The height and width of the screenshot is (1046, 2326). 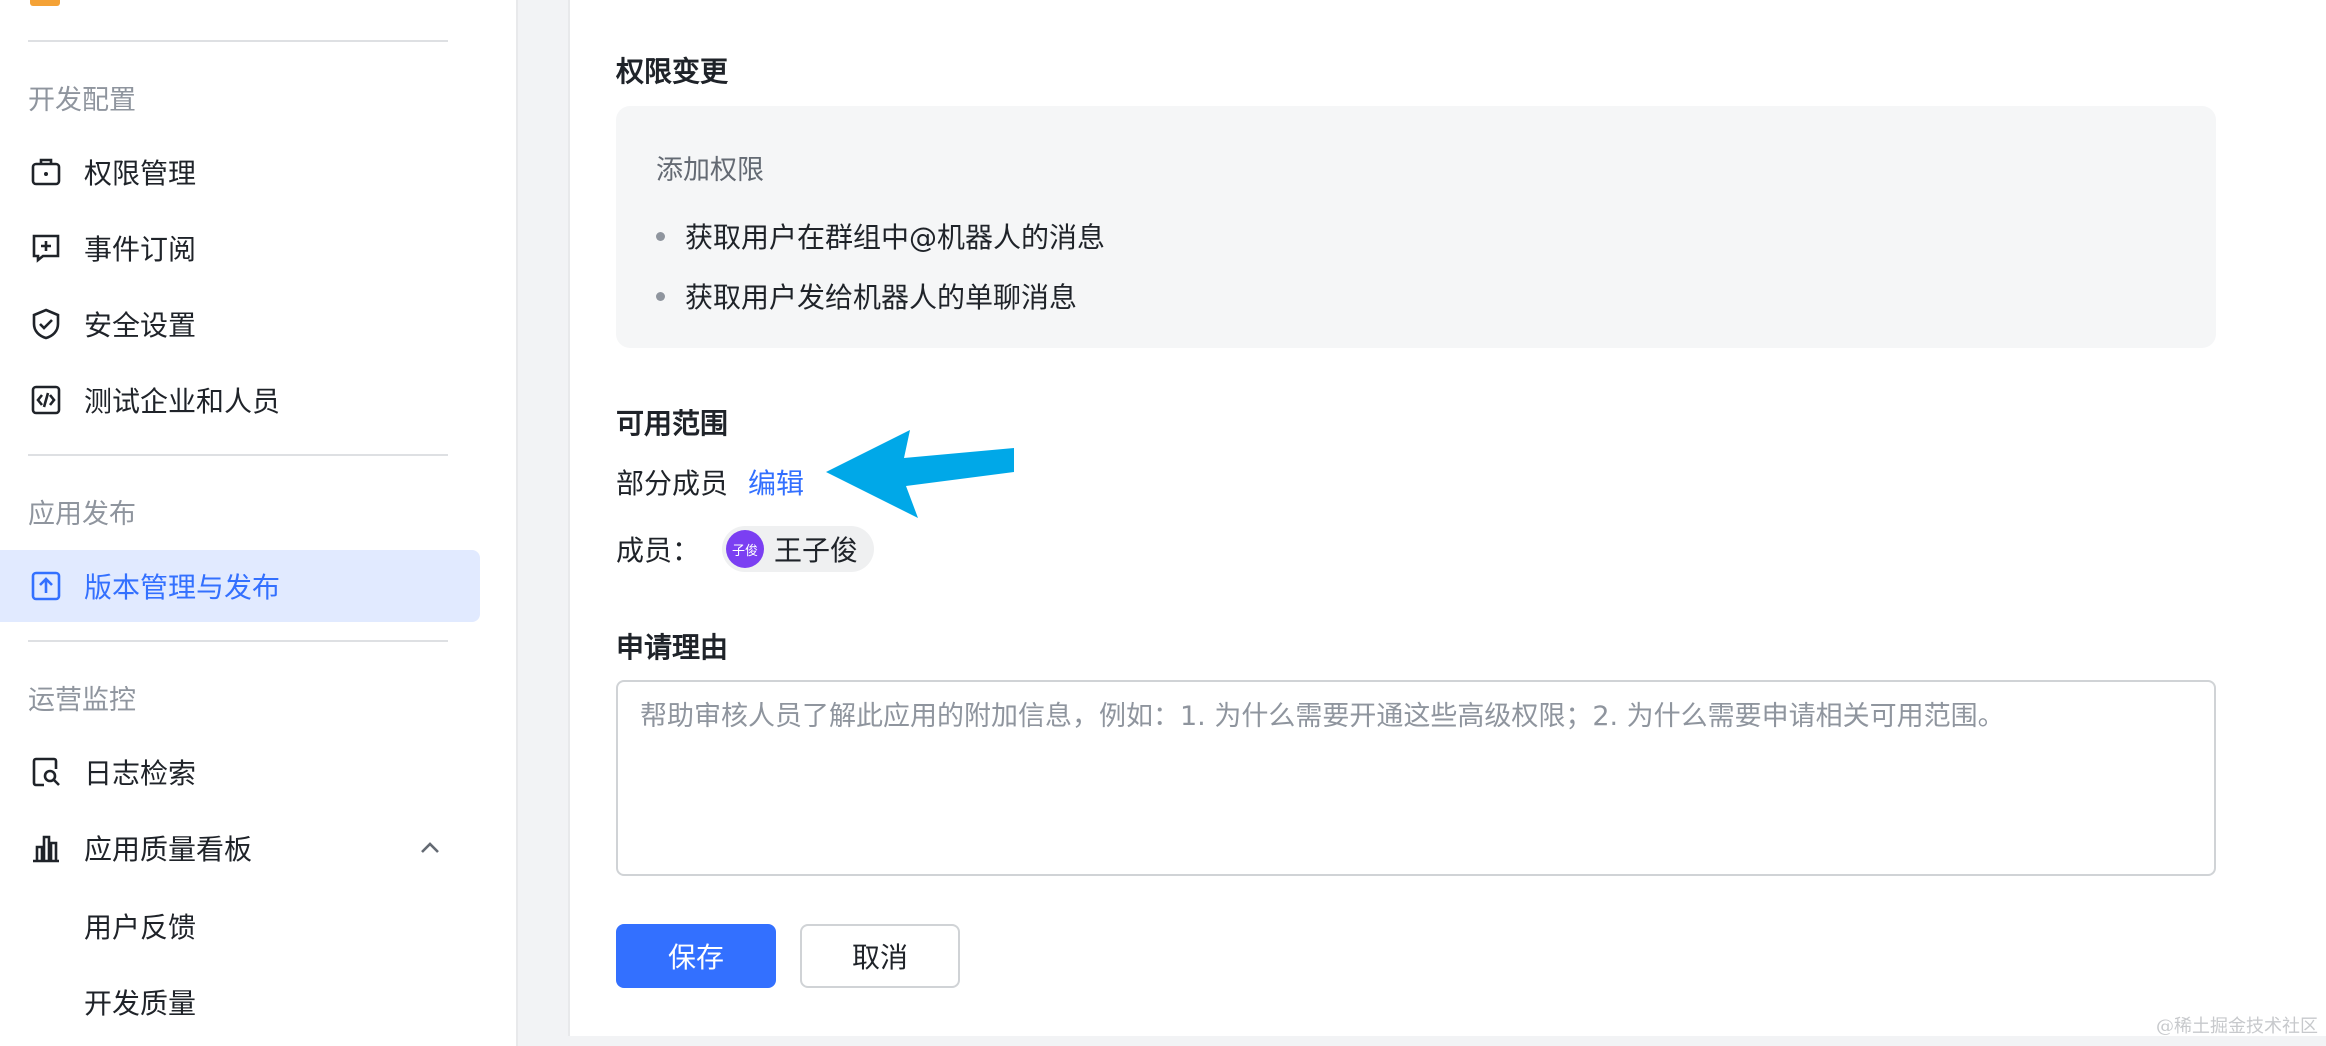 I want to click on sidebar-item-label: 日志检索, so click(x=140, y=773).